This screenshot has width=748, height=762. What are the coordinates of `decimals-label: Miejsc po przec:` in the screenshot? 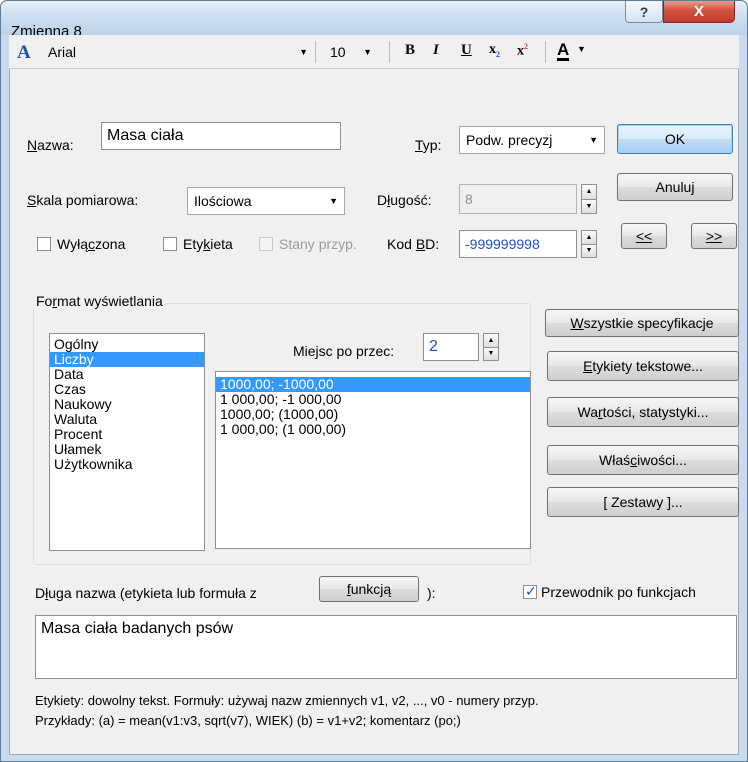 It's located at (344, 351).